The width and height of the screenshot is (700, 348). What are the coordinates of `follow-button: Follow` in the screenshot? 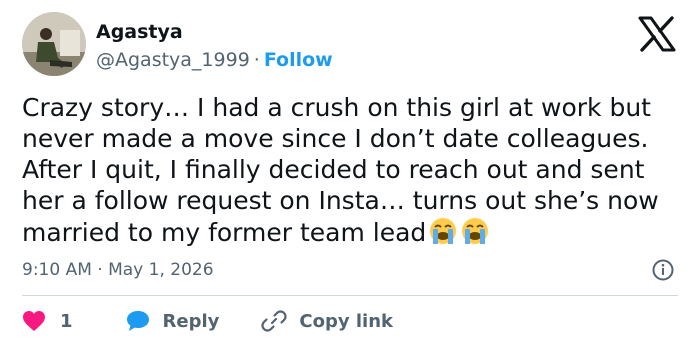 It's located at (298, 60).